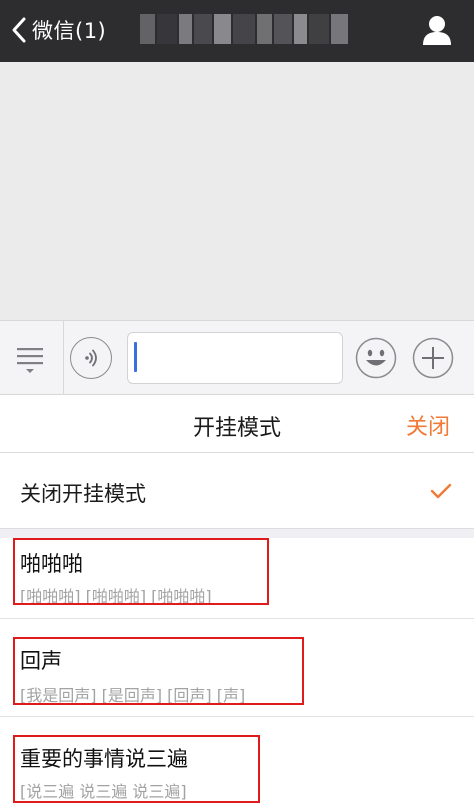 This screenshot has height=809, width=474. Describe the element at coordinates (116, 596) in the screenshot. I see `mode-sample: [啪啪啪] [啪啪啪] [啪啪啪]` at that location.